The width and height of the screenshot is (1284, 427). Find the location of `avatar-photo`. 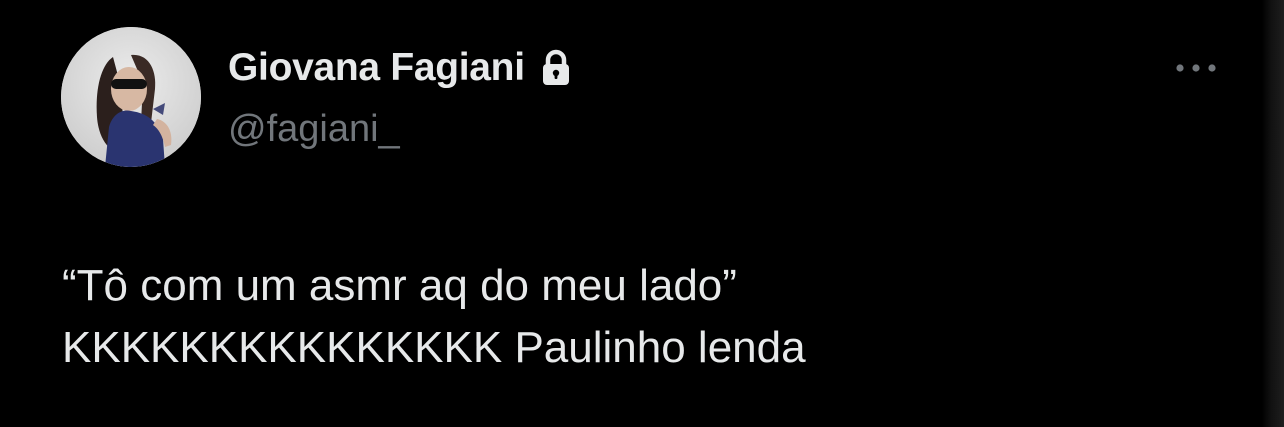

avatar-photo is located at coordinates (131, 97).